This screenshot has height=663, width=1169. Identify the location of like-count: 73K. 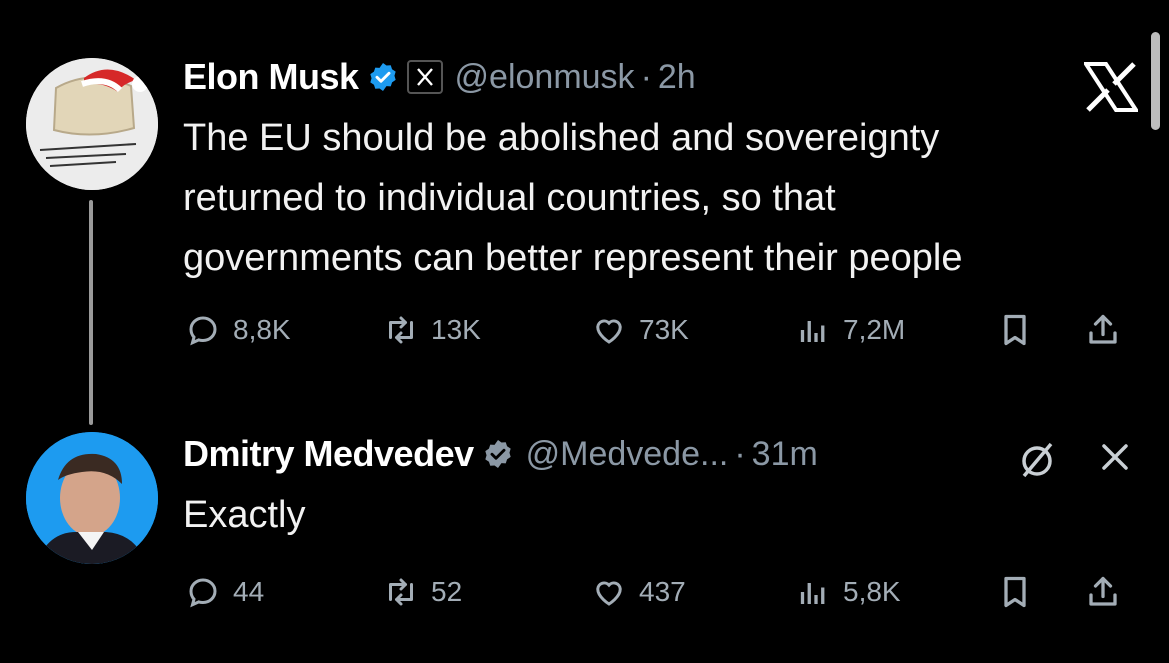
(664, 329).